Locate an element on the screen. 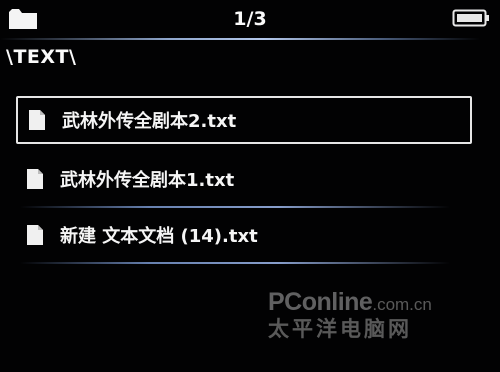 This screenshot has height=372, width=500. file-name: 新建 文本文档 (14).txt is located at coordinates (159, 236).